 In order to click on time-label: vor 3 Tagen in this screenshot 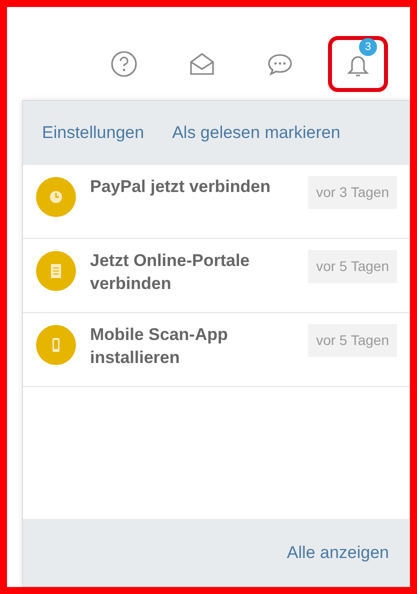, I will do `click(352, 192)`.